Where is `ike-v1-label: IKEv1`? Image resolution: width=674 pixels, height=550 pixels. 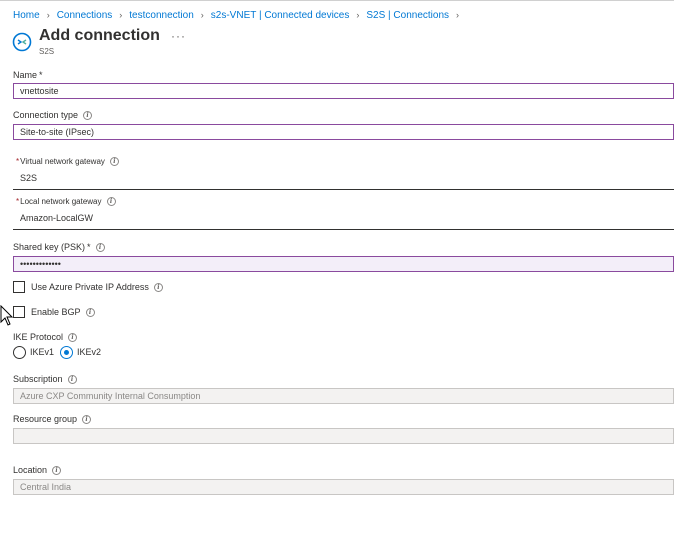
ike-v1-label: IKEv1 is located at coordinates (42, 352).